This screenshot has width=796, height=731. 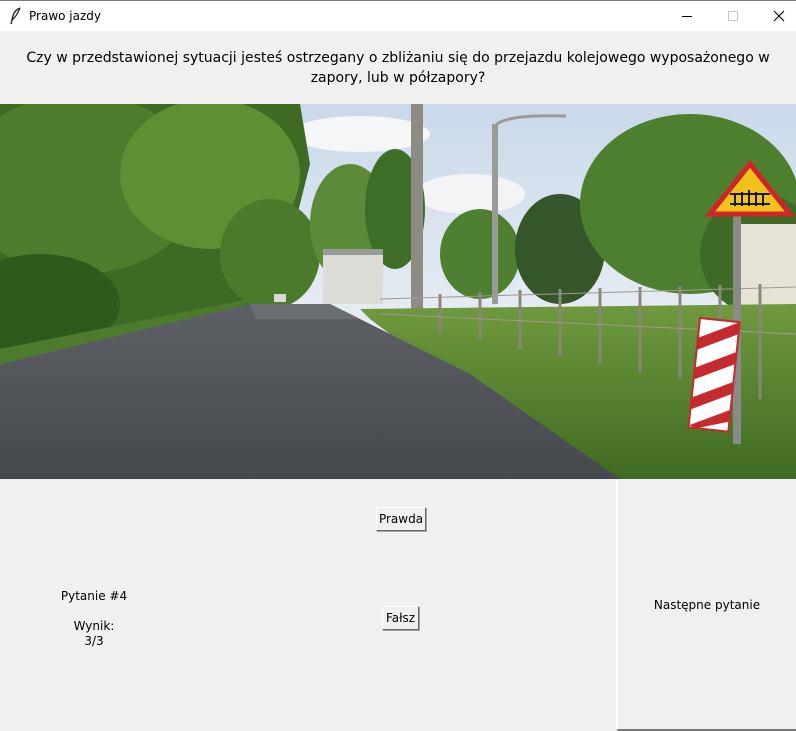 I want to click on score-label: Wynik:, so click(x=94, y=626).